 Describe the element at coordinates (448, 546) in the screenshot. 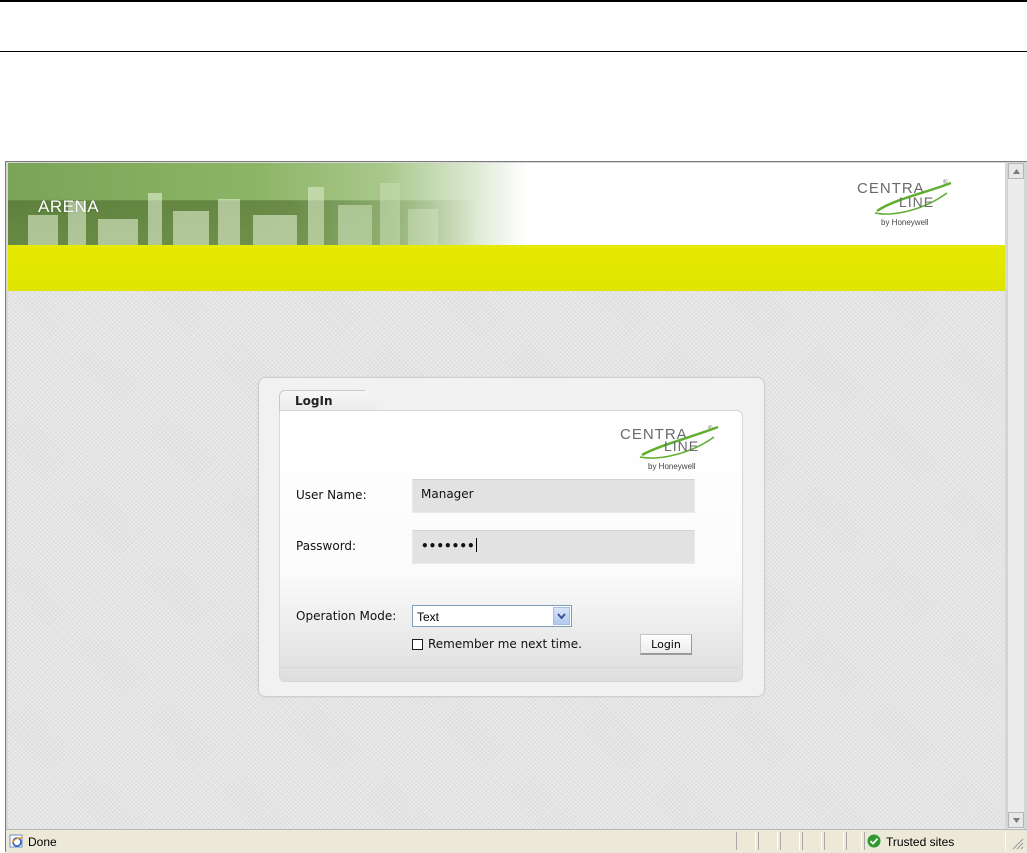

I see `password-value: •••••••` at that location.